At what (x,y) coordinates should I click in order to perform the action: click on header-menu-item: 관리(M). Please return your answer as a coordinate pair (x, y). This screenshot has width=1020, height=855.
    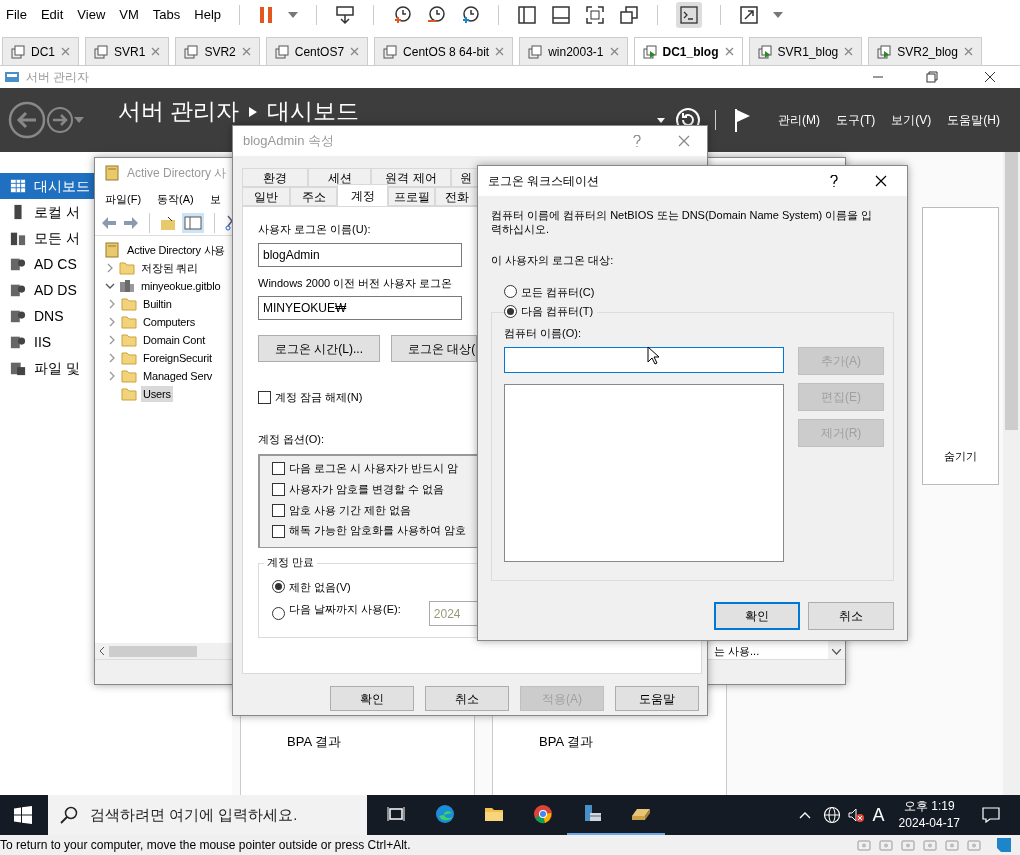
    Looking at the image, I should click on (799, 120).